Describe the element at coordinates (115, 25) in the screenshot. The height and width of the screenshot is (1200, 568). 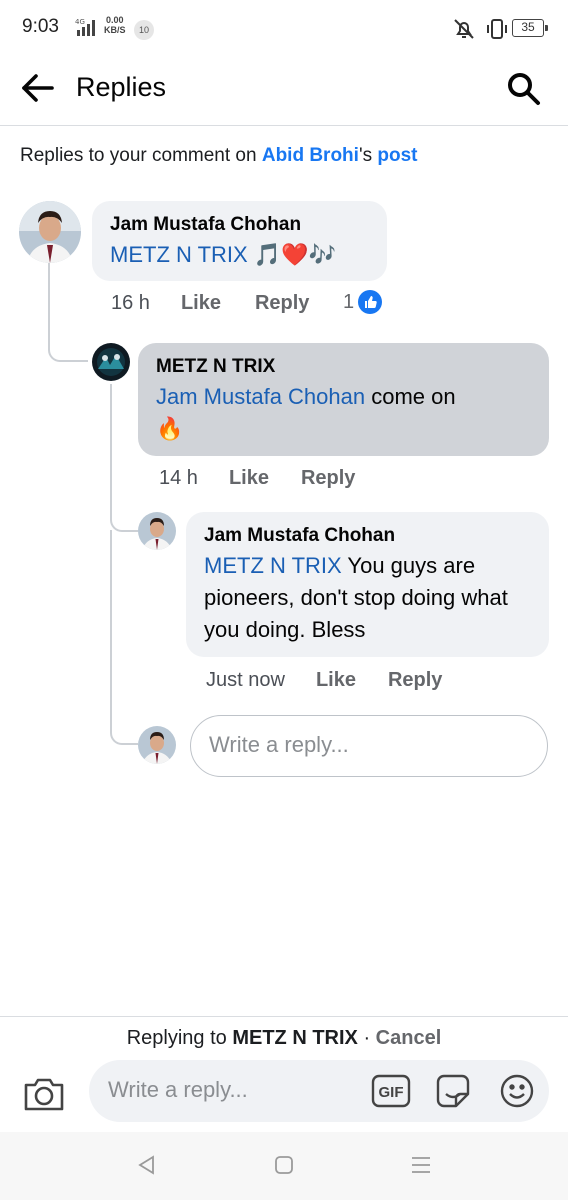
I see `network-speed: 0.00 KB/S` at that location.